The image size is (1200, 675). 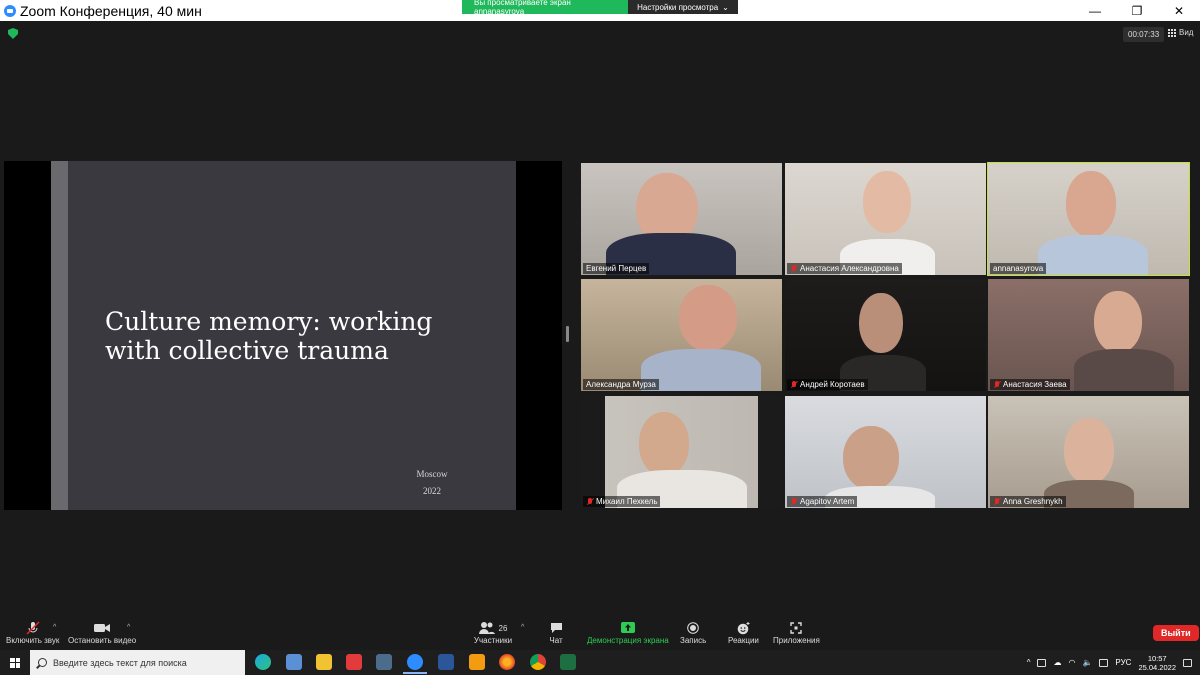 I want to click on audio-options-caret-icon: ^, so click(x=54, y=627).